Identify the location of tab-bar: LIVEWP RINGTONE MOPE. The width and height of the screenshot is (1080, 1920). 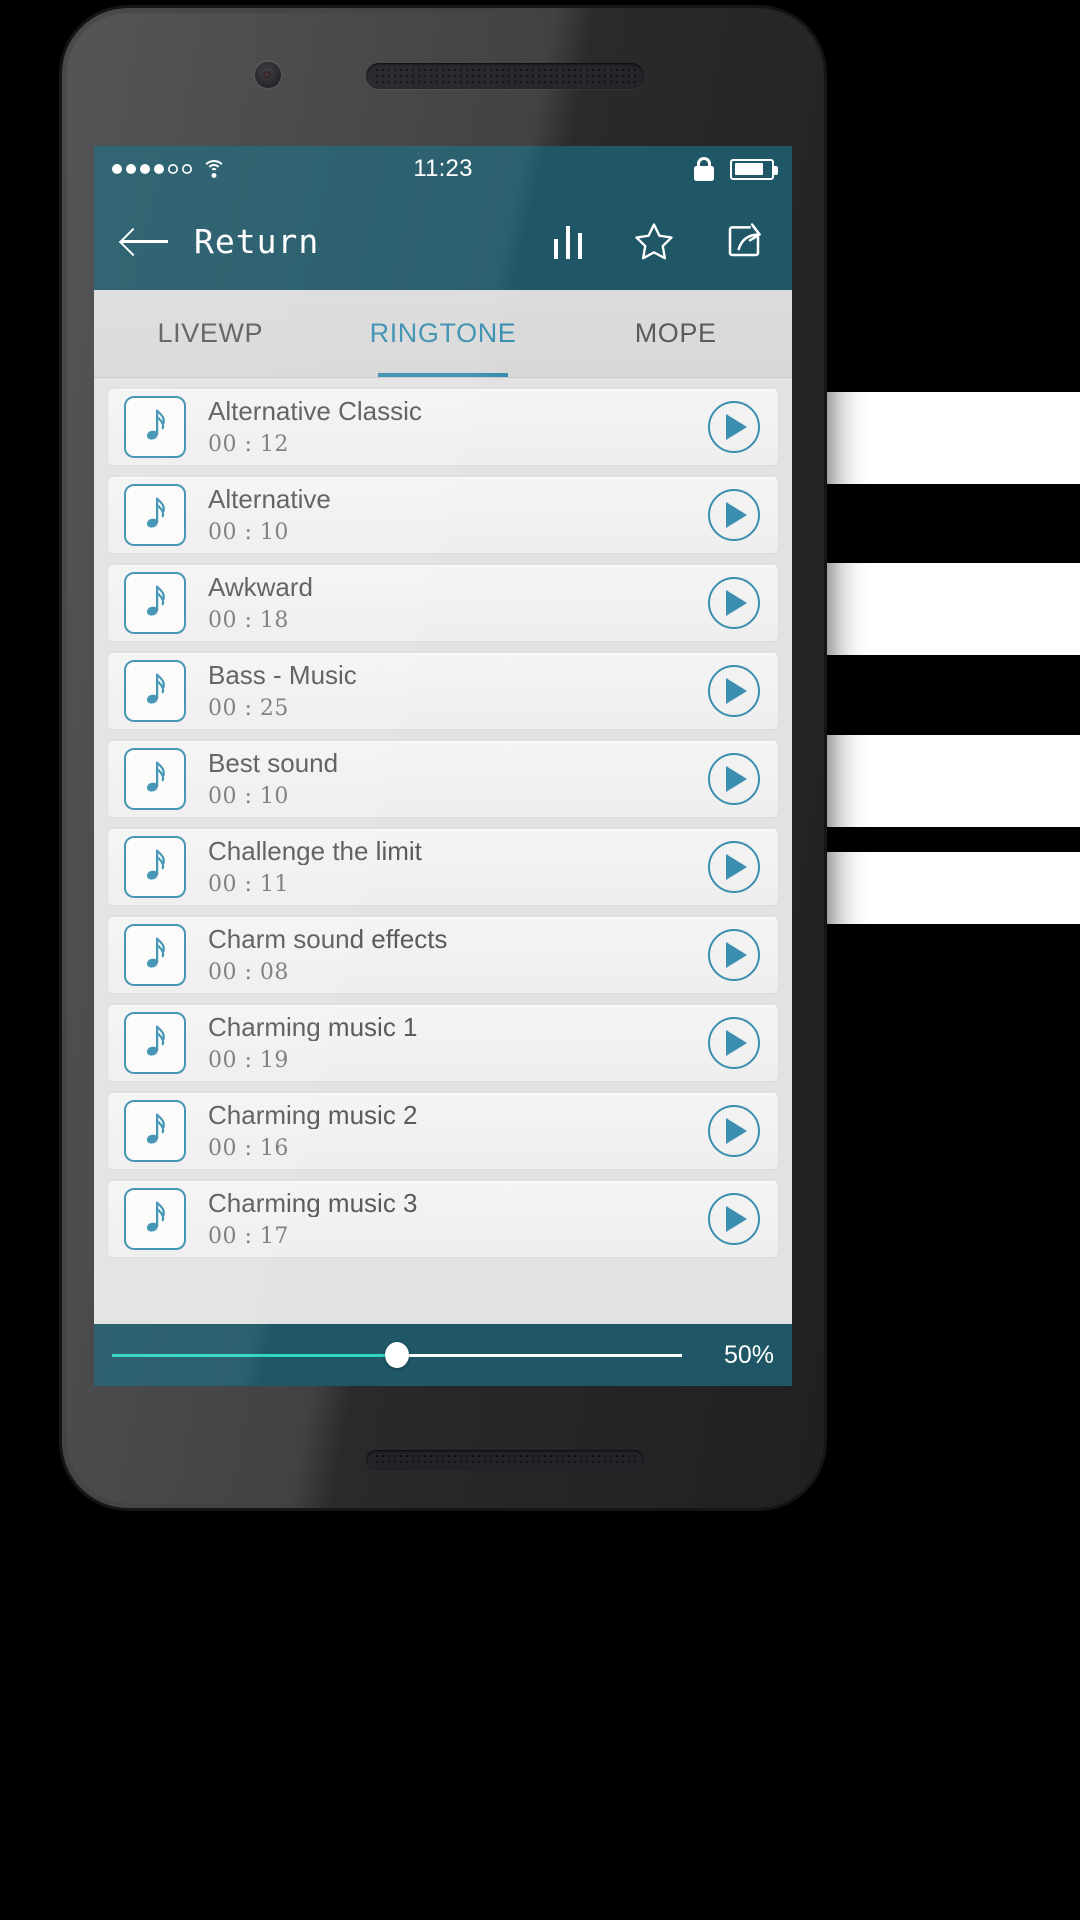
(443, 334).